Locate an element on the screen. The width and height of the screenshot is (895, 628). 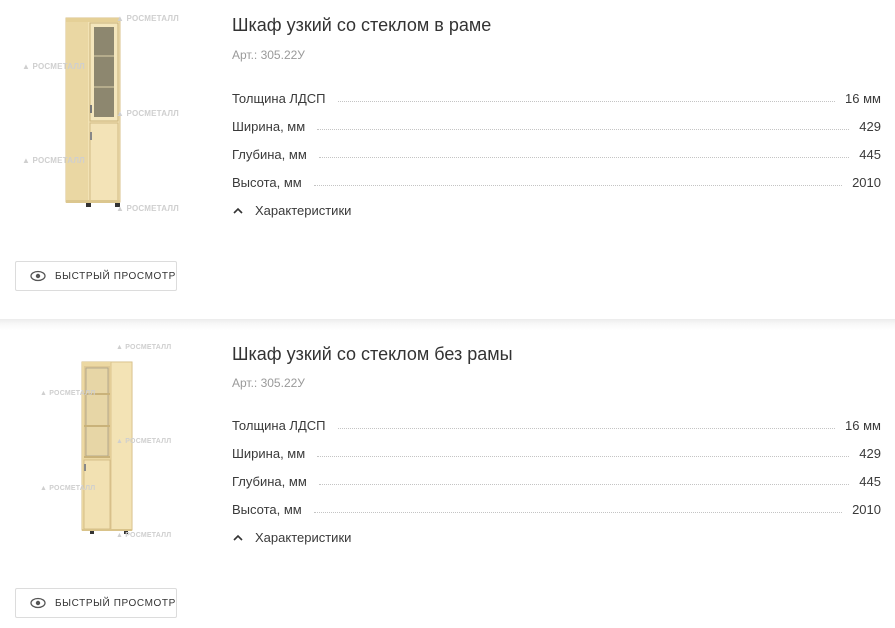
card-divider is located at coordinates (447, 324).